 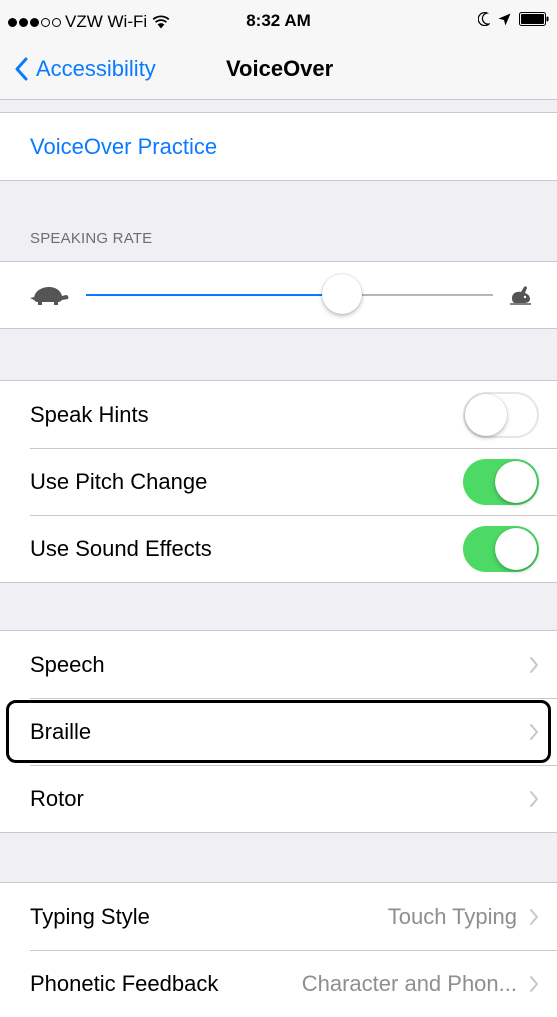 I want to click on moon-icon, so click(x=484, y=19).